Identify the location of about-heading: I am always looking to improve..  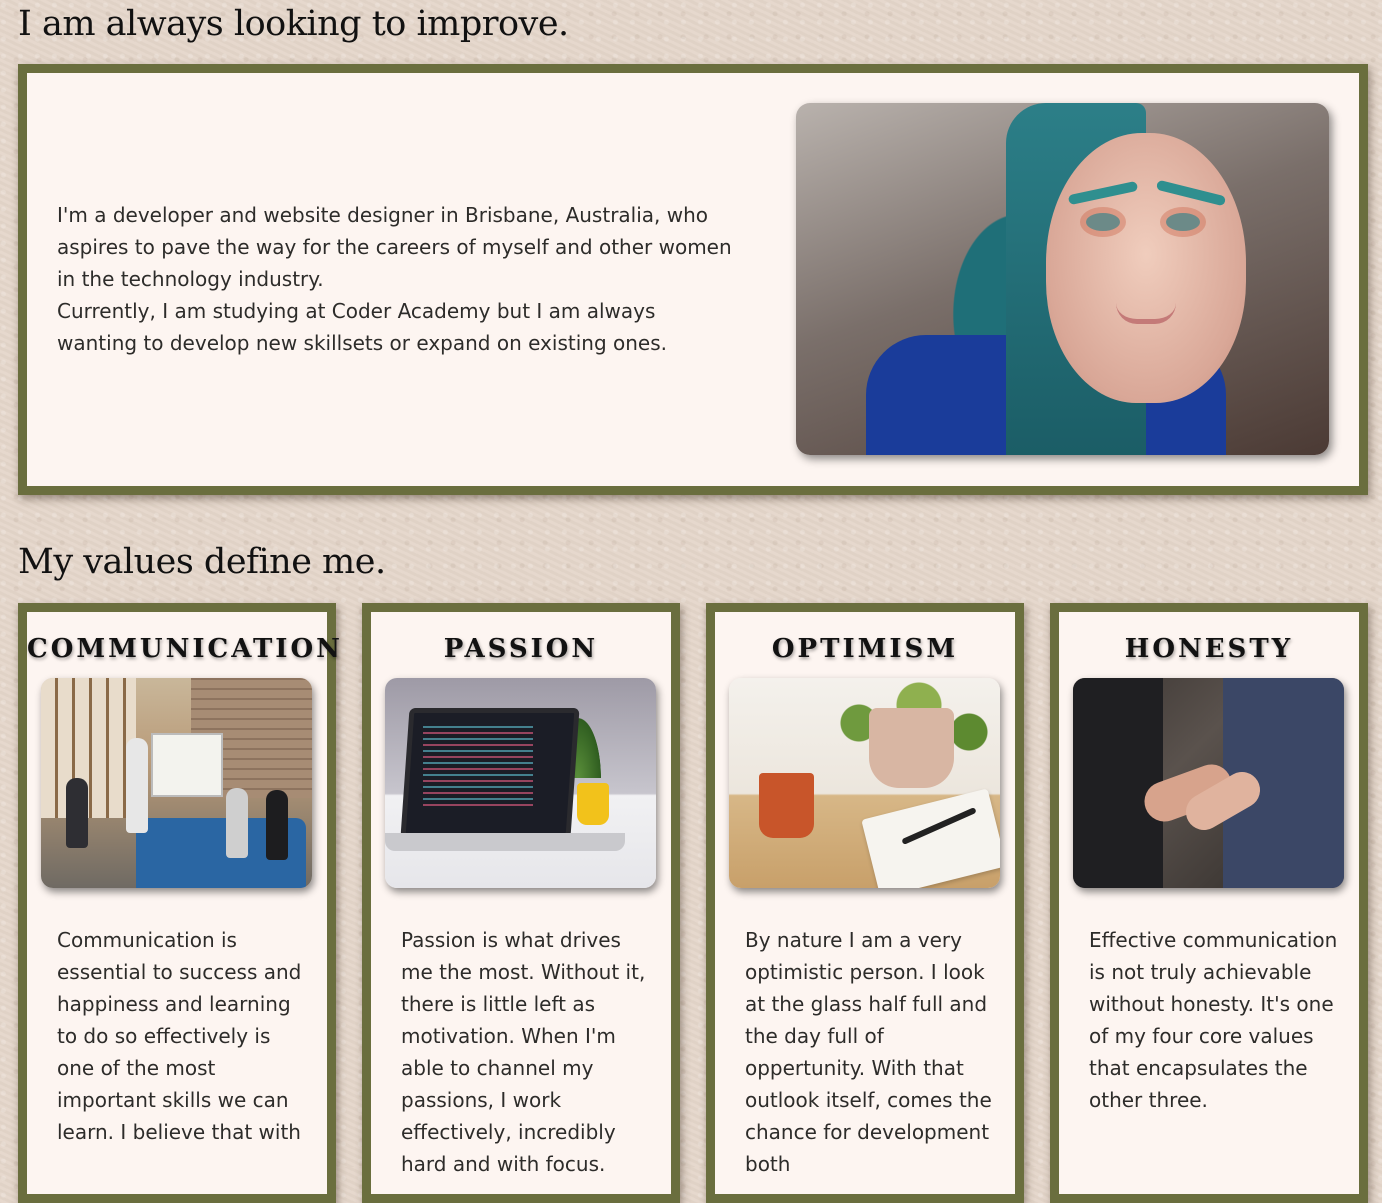
(293, 24).